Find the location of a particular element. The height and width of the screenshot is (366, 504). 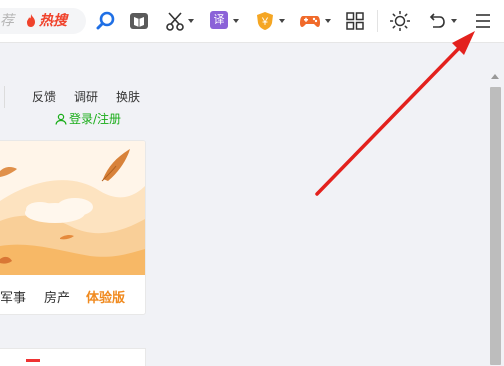

category-nav: 军事 房产 体验版 is located at coordinates (72, 294).